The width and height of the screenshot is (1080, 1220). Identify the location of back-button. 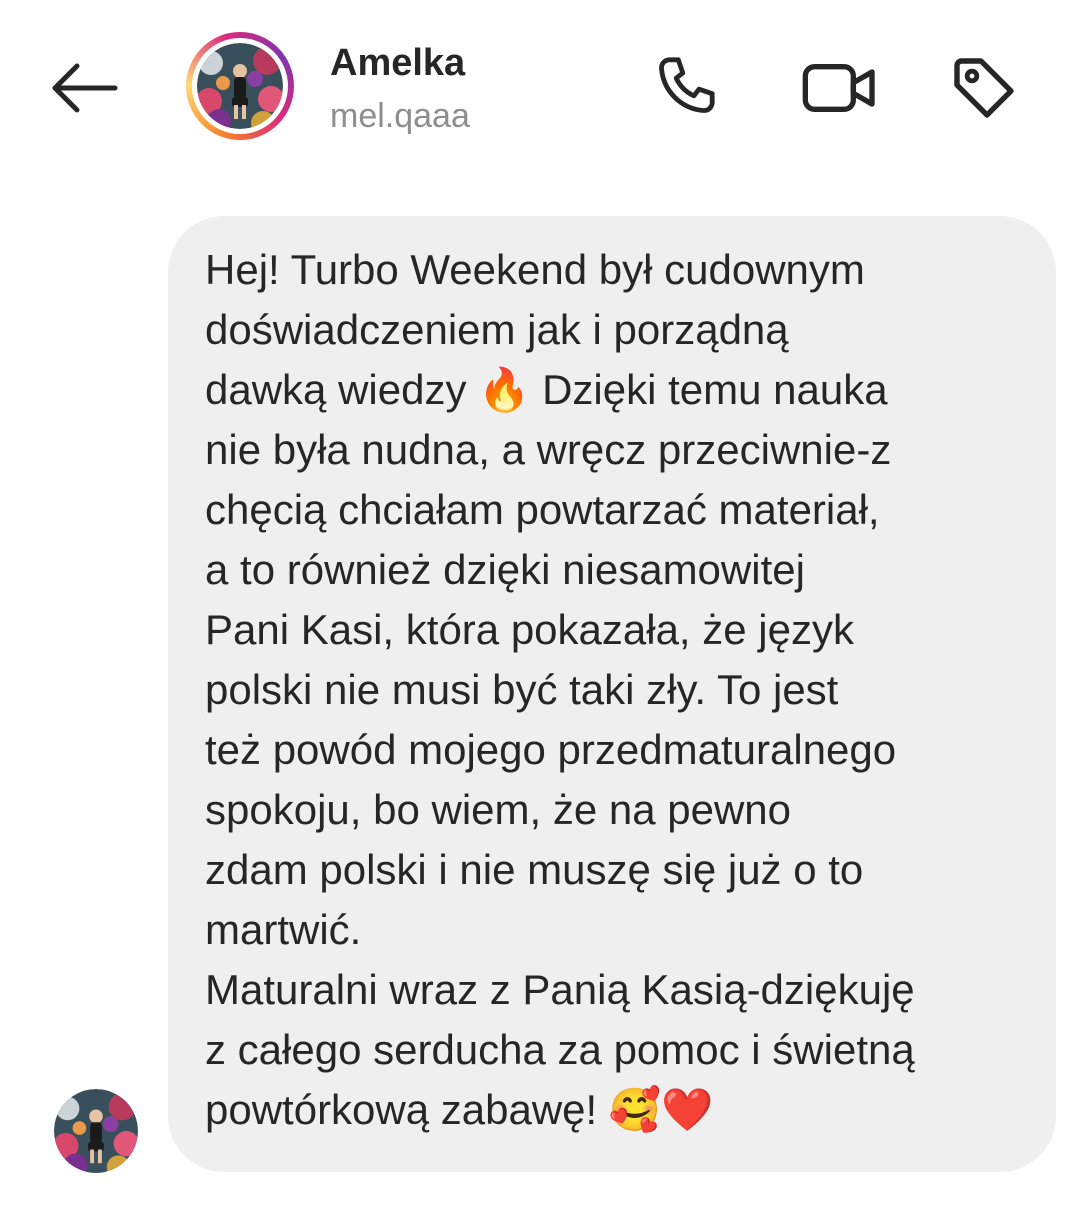
(84, 88).